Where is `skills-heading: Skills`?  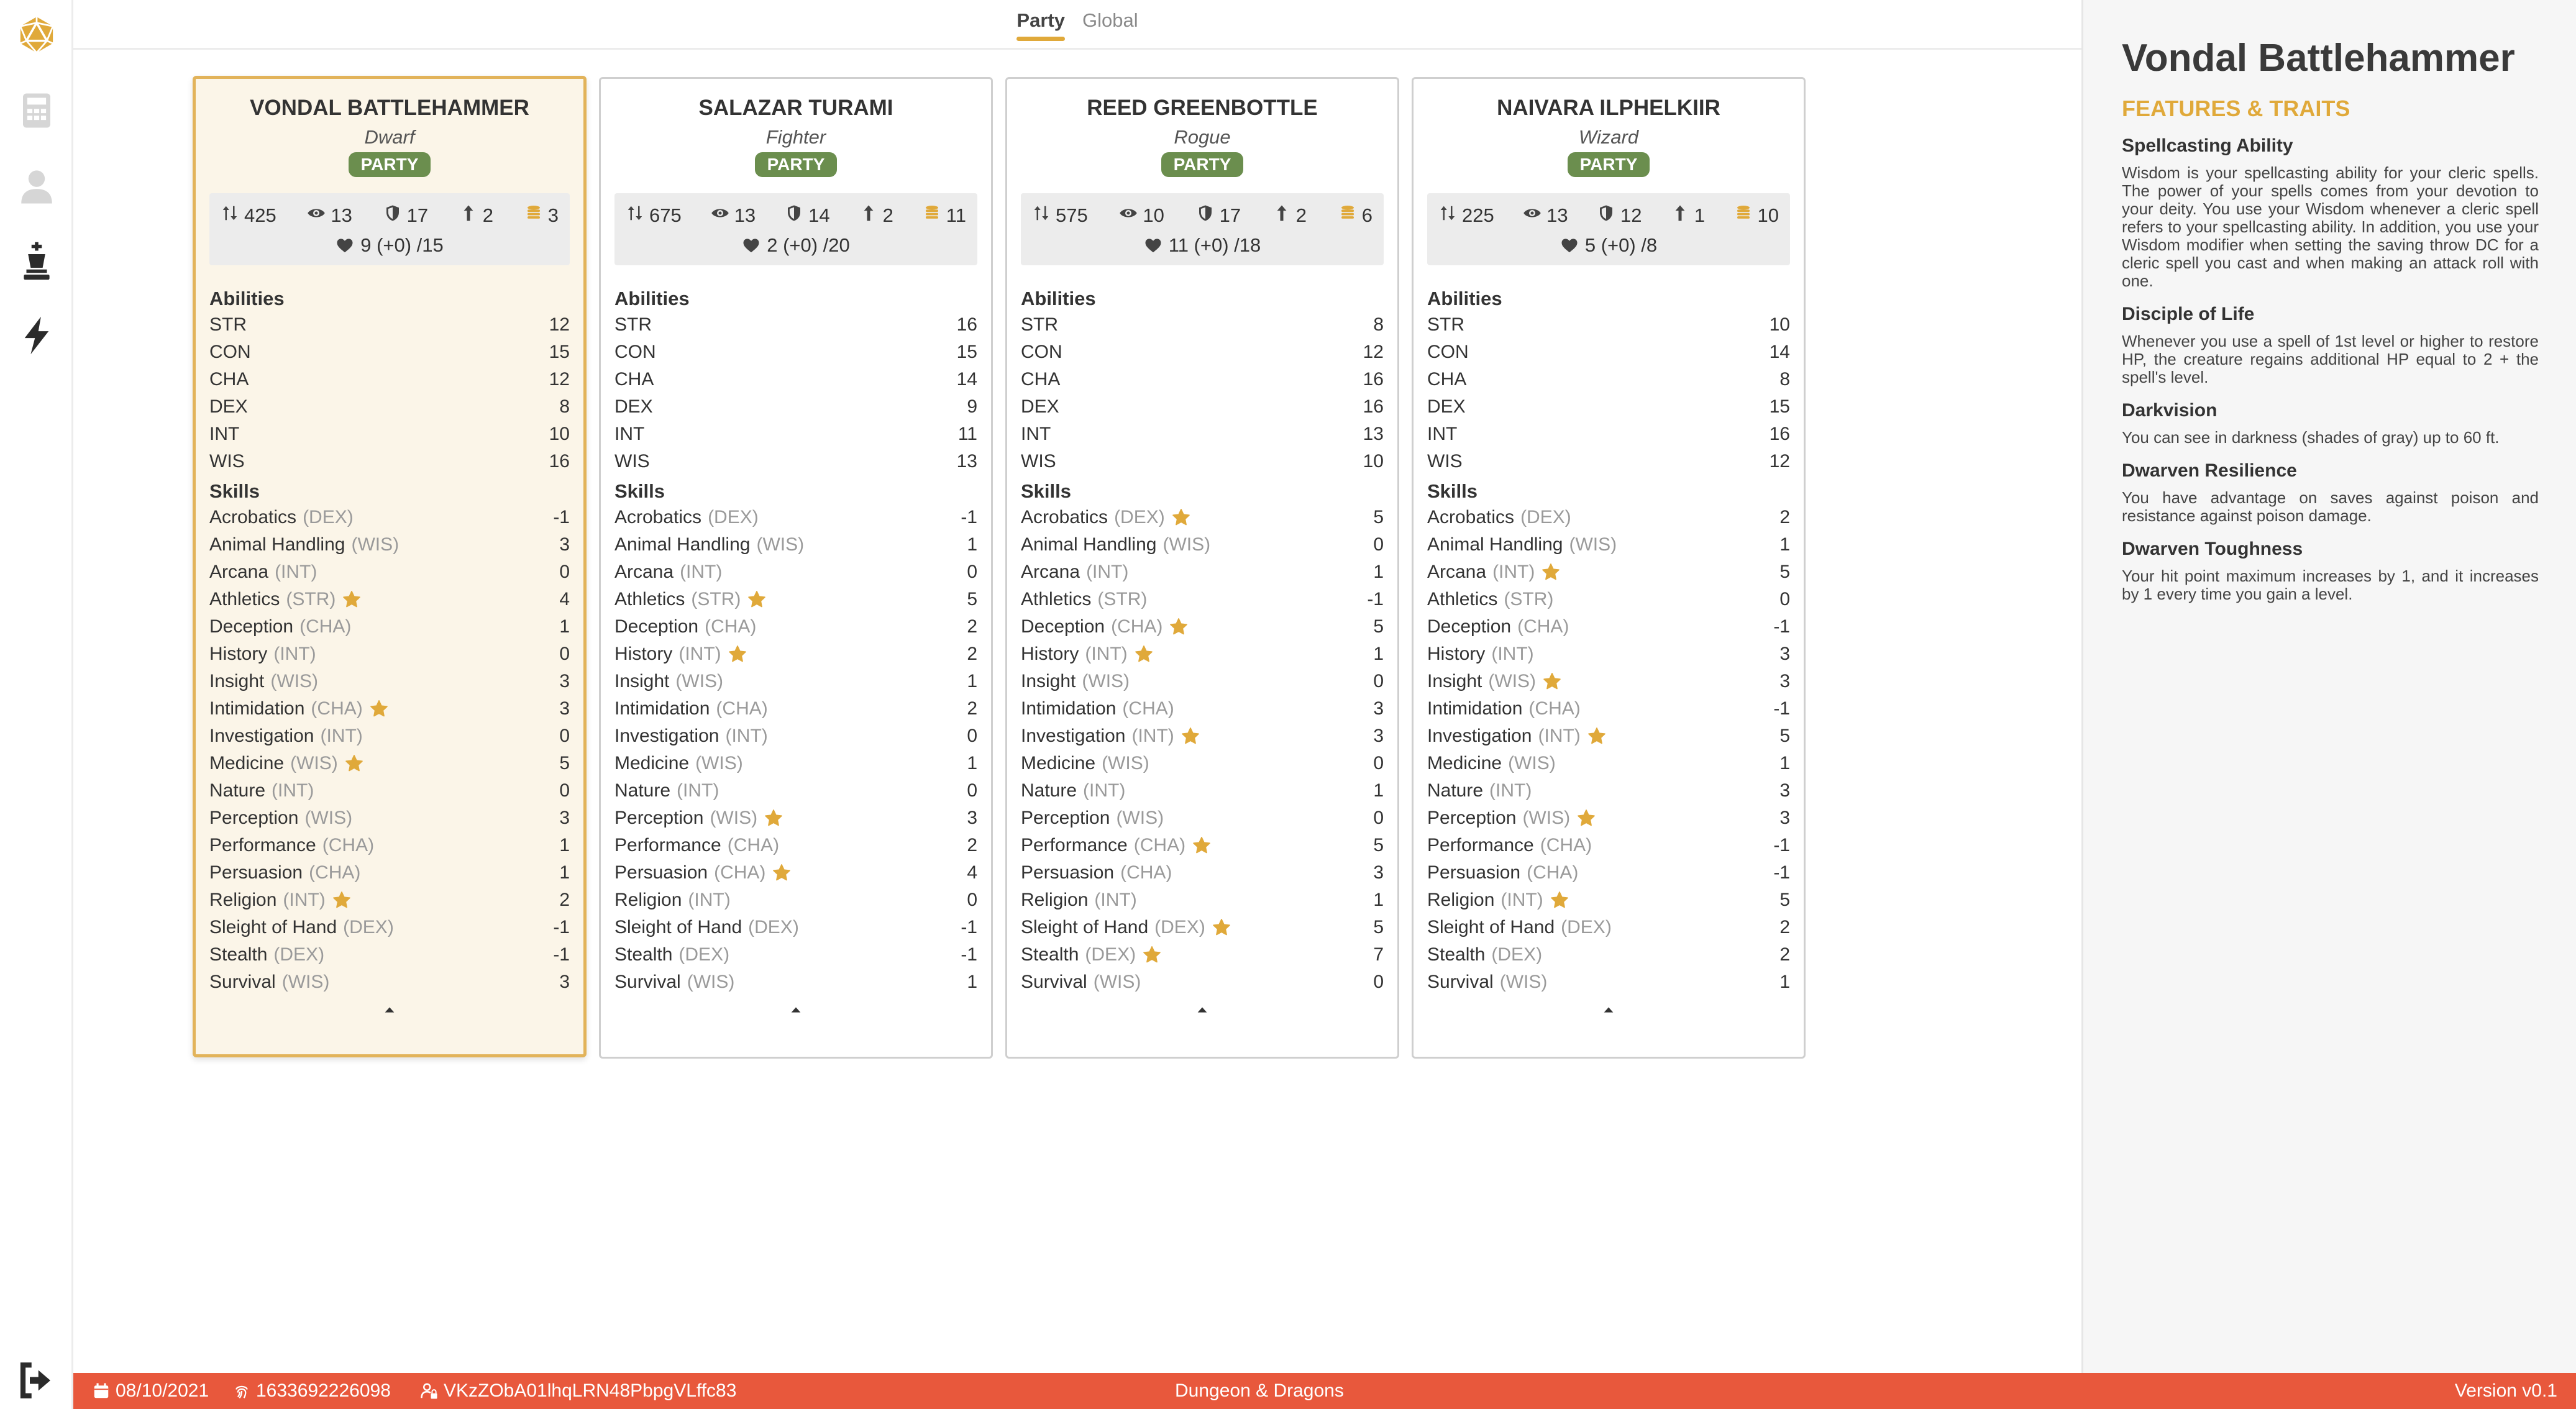 skills-heading: Skills is located at coordinates (1452, 491).